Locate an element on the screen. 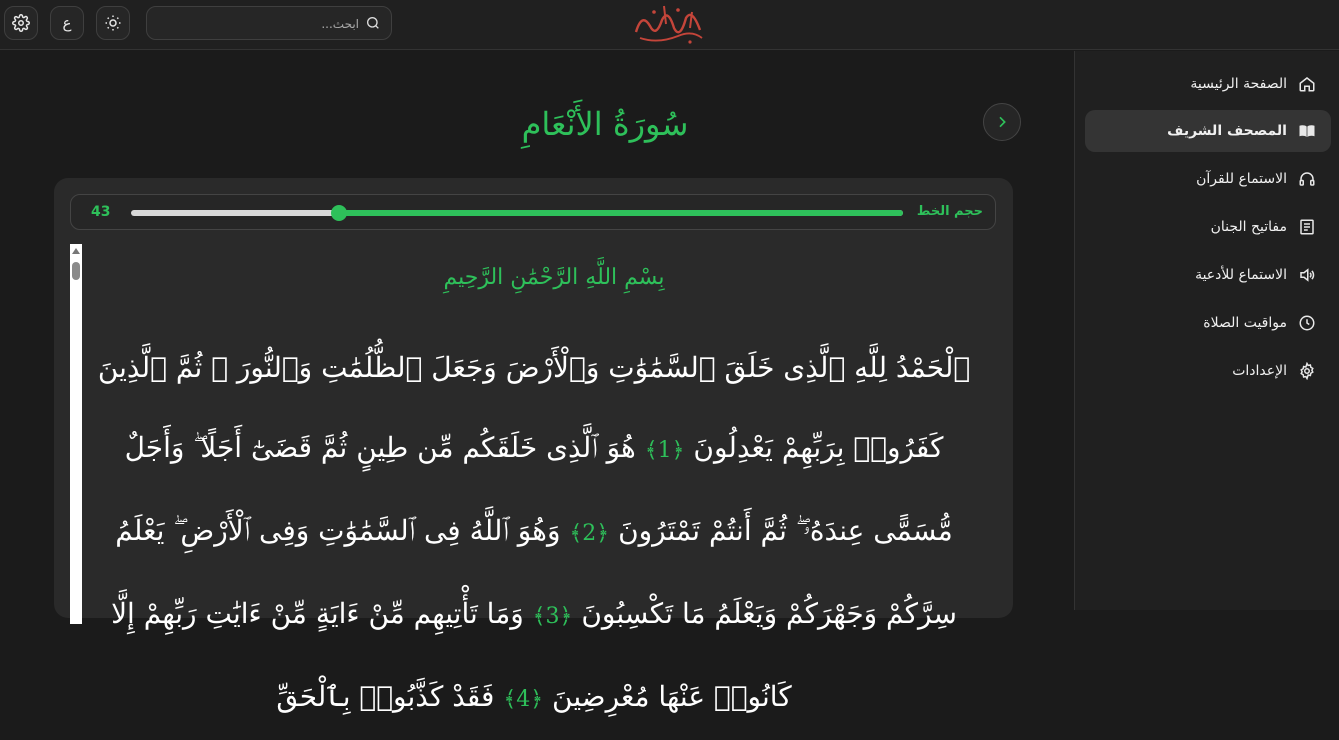 This screenshot has height=740, width=1339. verse-number-marker: ﴿1﴾ is located at coordinates (664, 450).